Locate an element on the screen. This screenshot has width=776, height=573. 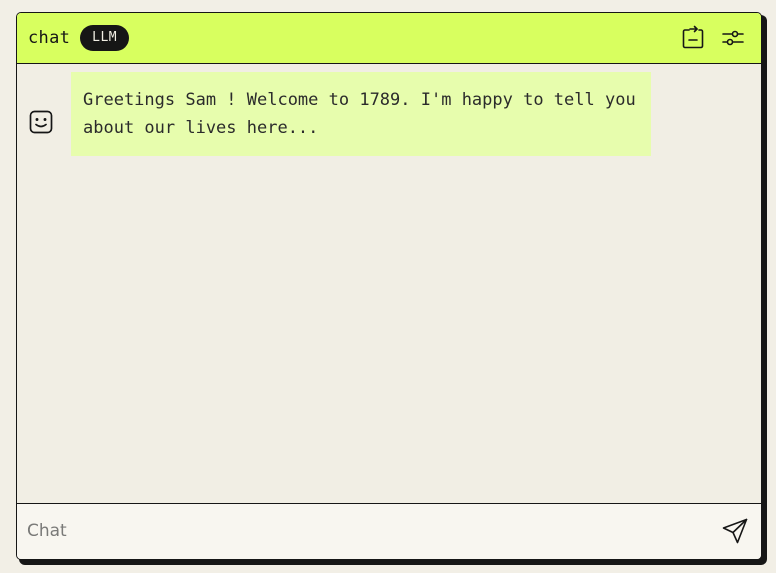
settings-button is located at coordinates (733, 38).